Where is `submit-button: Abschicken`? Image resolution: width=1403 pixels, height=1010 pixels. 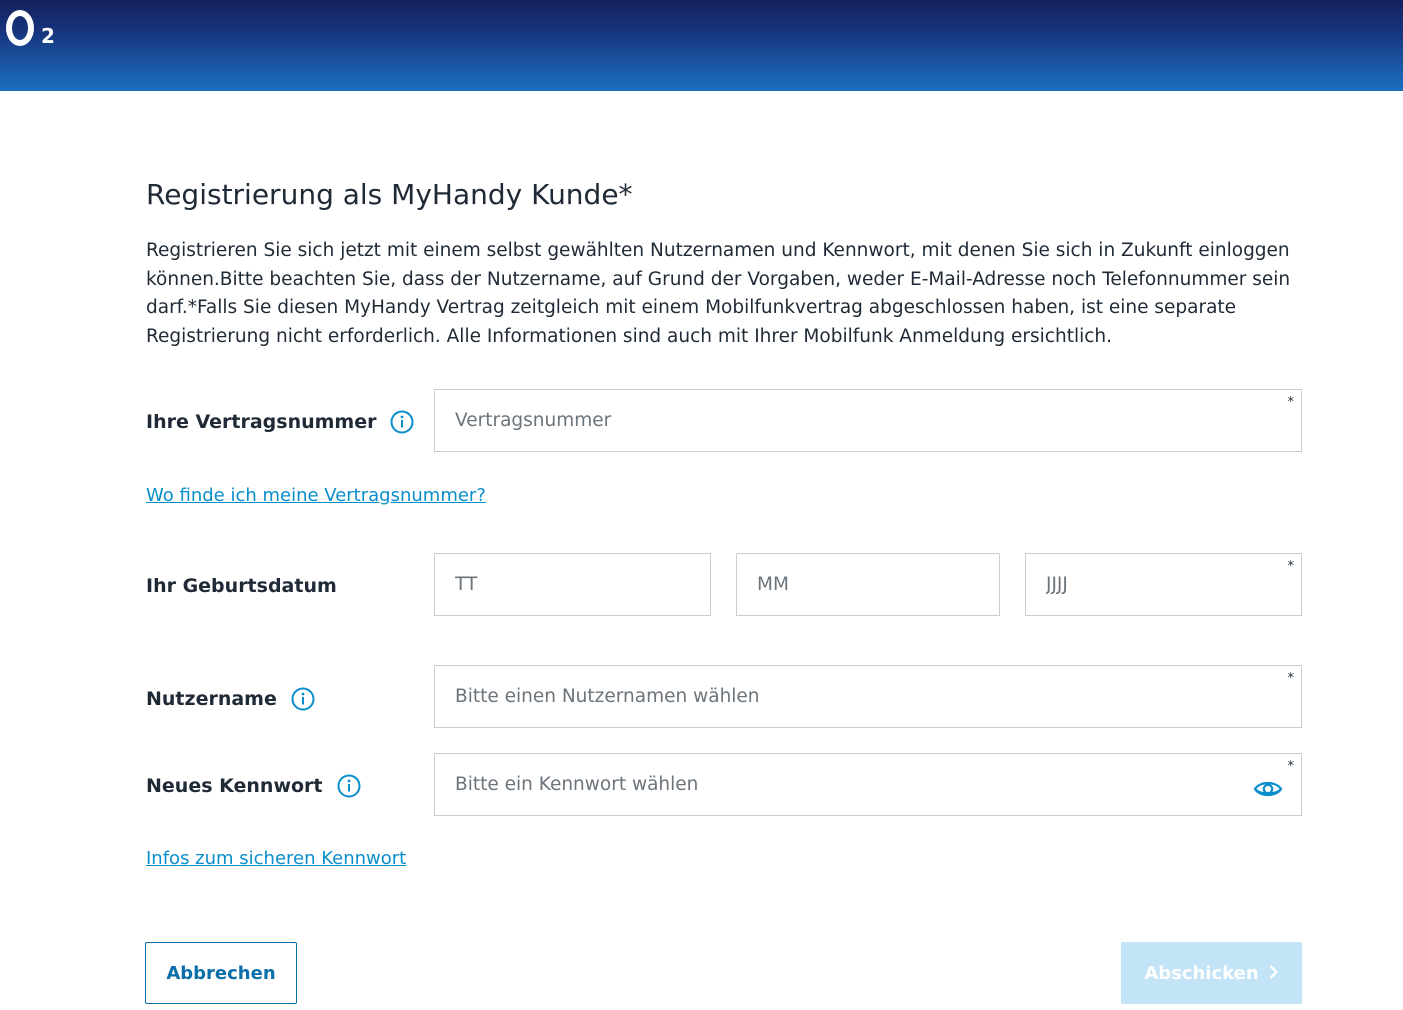
submit-button: Abschicken is located at coordinates (1211, 973).